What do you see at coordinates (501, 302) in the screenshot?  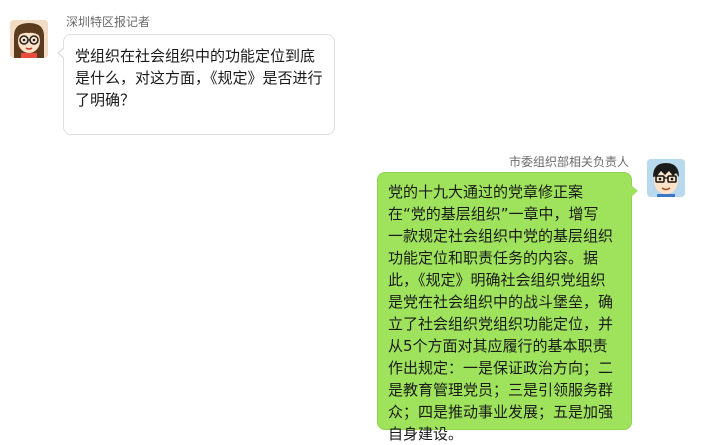 I see `message-line: 是党在社会组织中的战斗堡垒，确` at bounding box center [501, 302].